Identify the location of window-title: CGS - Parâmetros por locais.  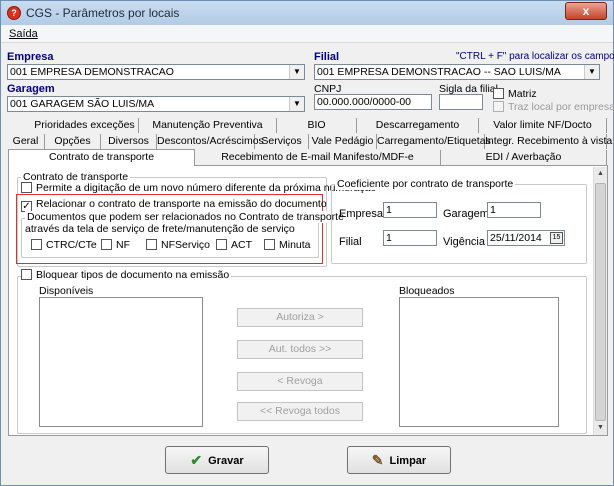
(103, 13).